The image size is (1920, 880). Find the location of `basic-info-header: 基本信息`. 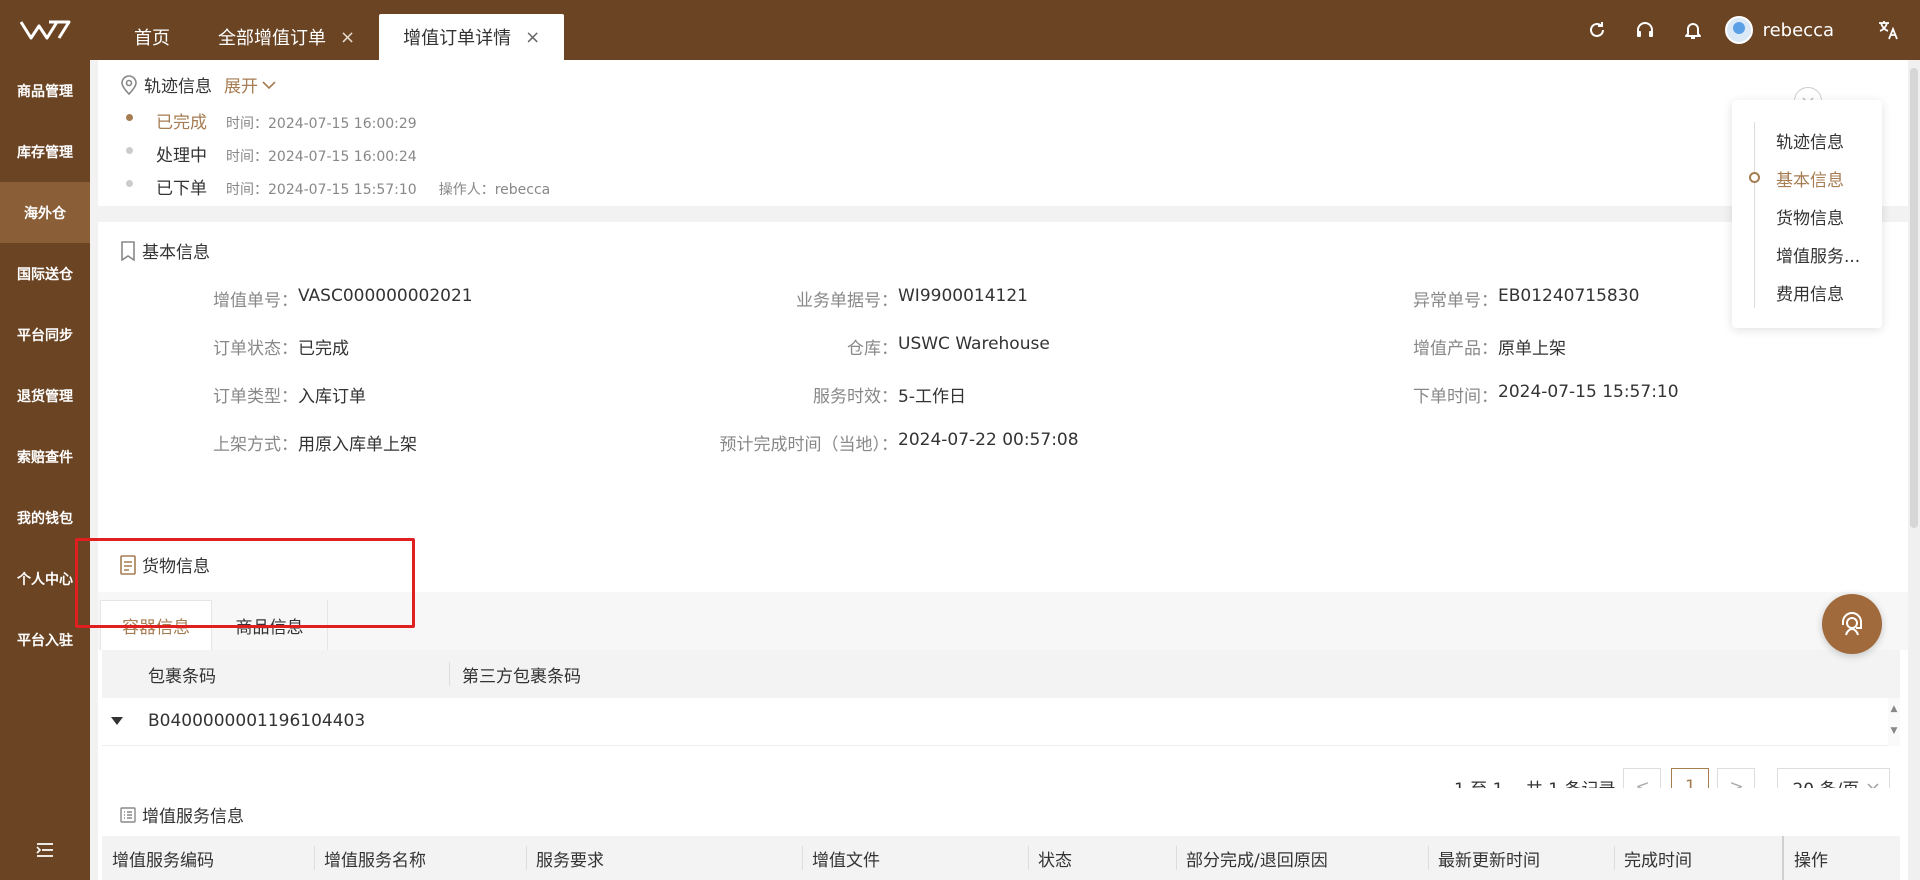

basic-info-header: 基本信息 is located at coordinates (165, 250).